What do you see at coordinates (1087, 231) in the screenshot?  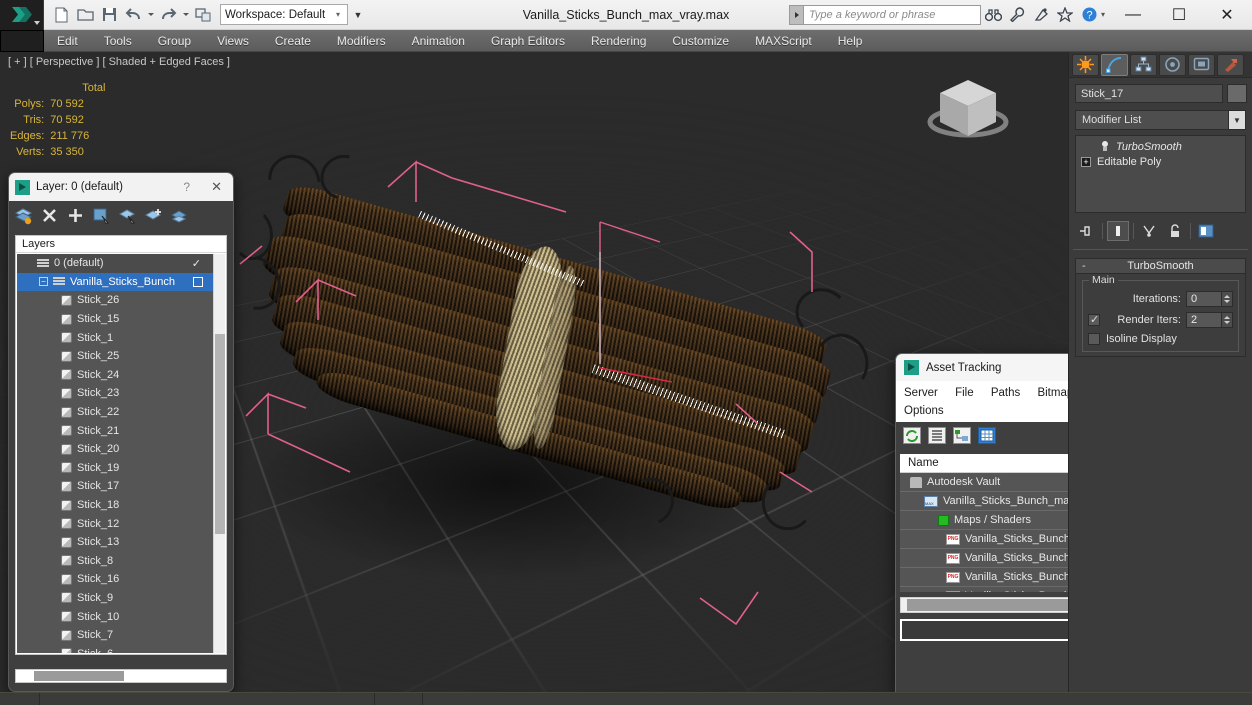 I see `pin-stack-icon` at bounding box center [1087, 231].